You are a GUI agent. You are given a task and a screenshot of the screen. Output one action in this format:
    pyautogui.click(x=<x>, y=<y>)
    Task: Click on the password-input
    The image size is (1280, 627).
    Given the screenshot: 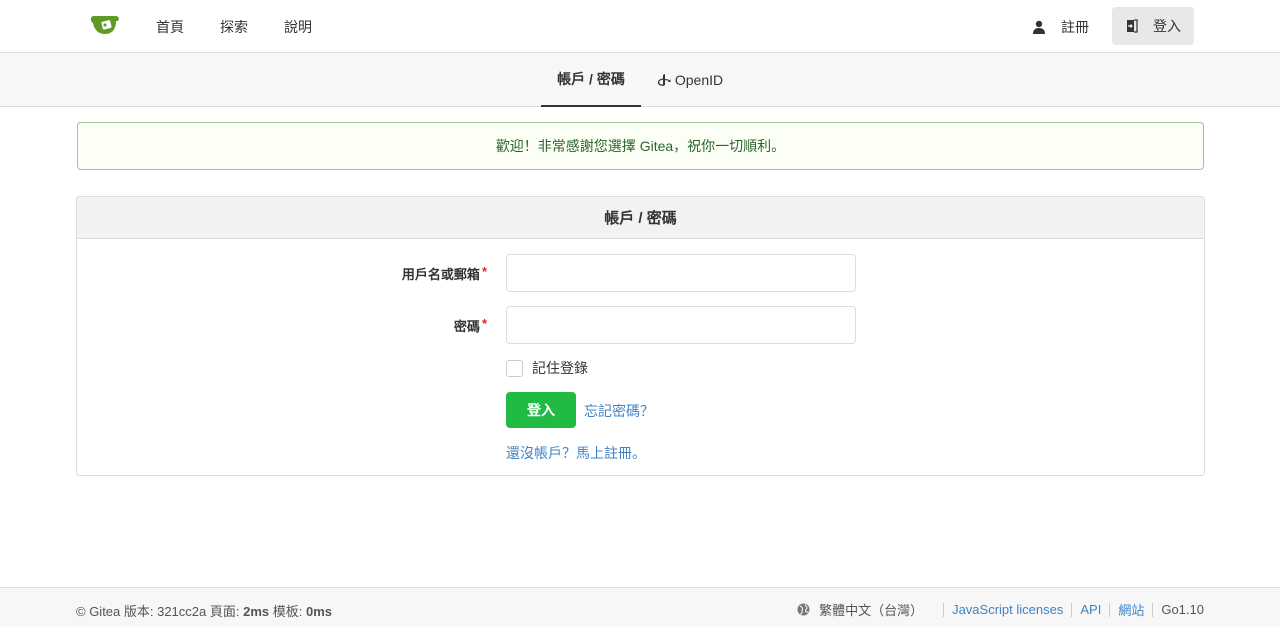 What is the action you would take?
    pyautogui.click(x=681, y=325)
    